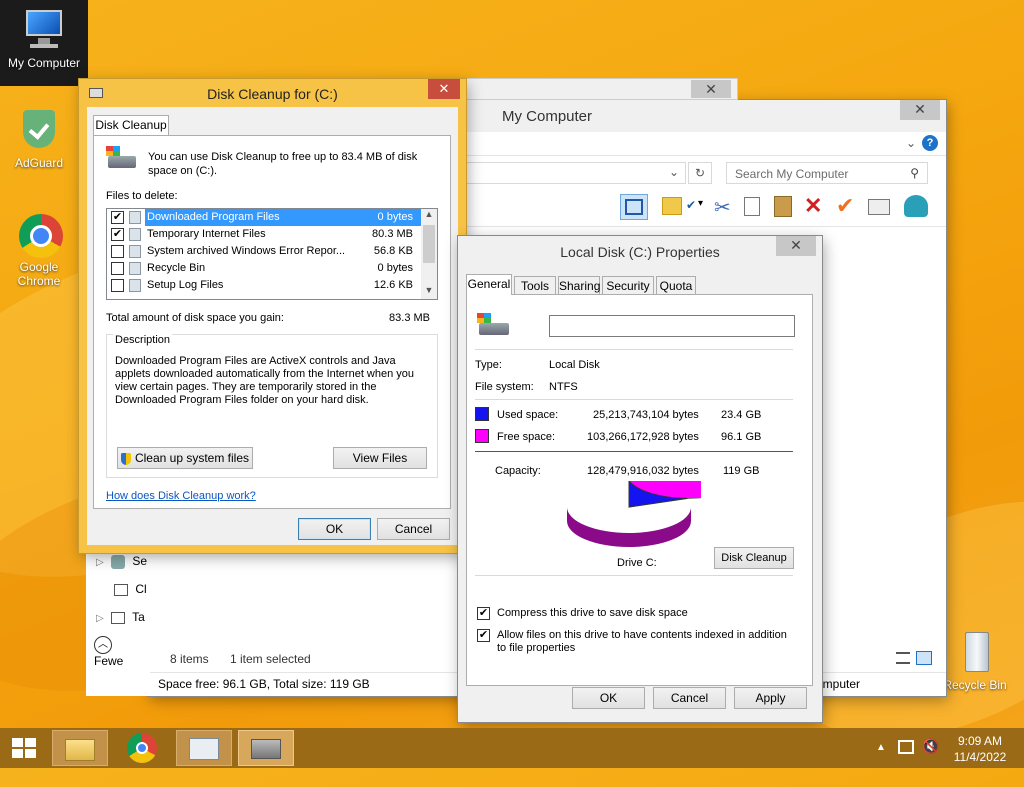 The image size is (1024, 787). What do you see at coordinates (980, 741) in the screenshot?
I see `clock-time: 9:09 AM` at bounding box center [980, 741].